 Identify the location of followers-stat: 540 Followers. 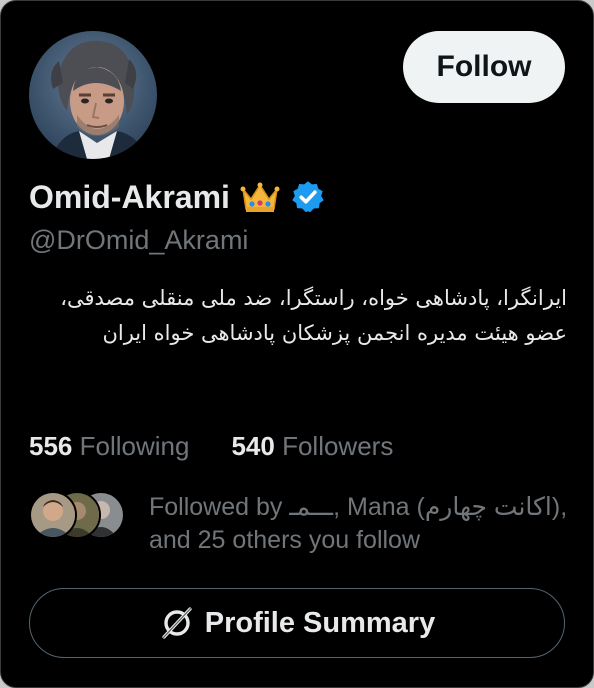
(312, 446).